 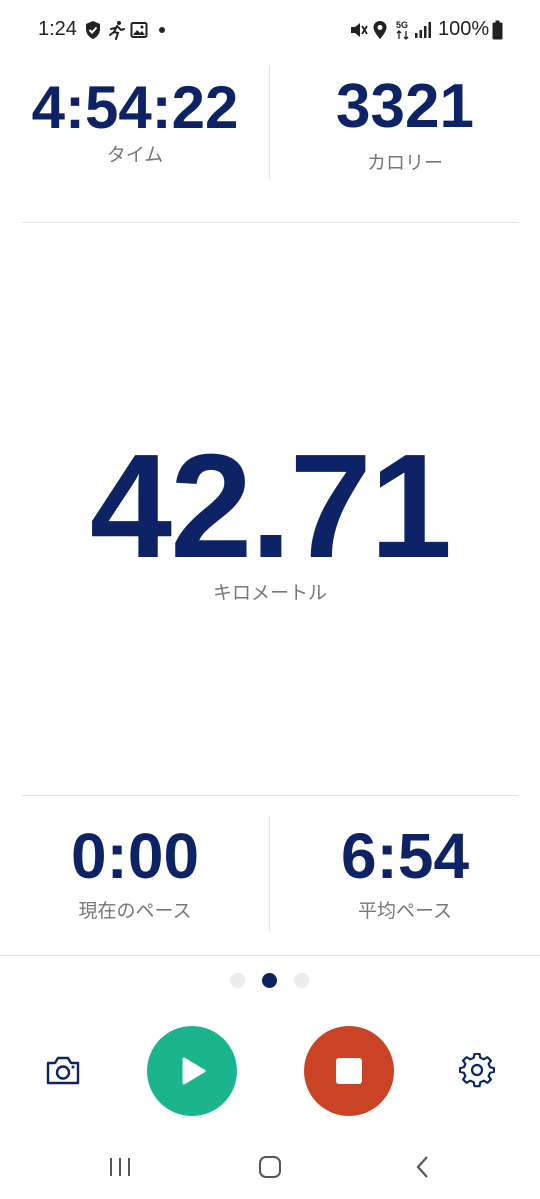 I want to click on recent-apps-button, so click(x=120, y=1167).